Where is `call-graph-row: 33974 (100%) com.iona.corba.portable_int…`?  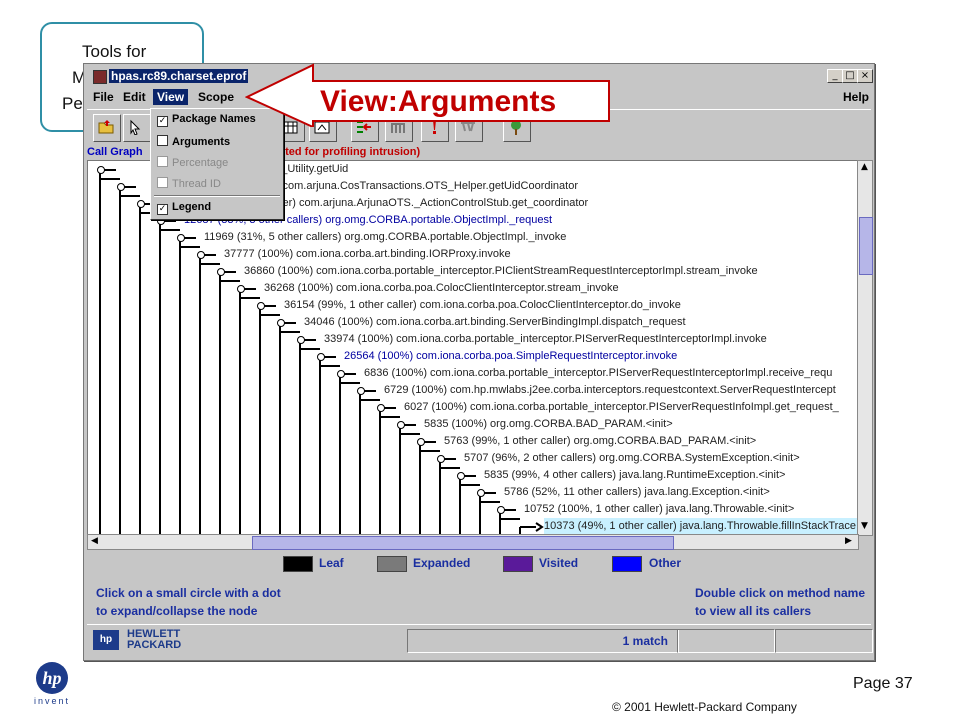
call-graph-row: 33974 (100%) com.iona.corba.portable_int… is located at coordinates (545, 339).